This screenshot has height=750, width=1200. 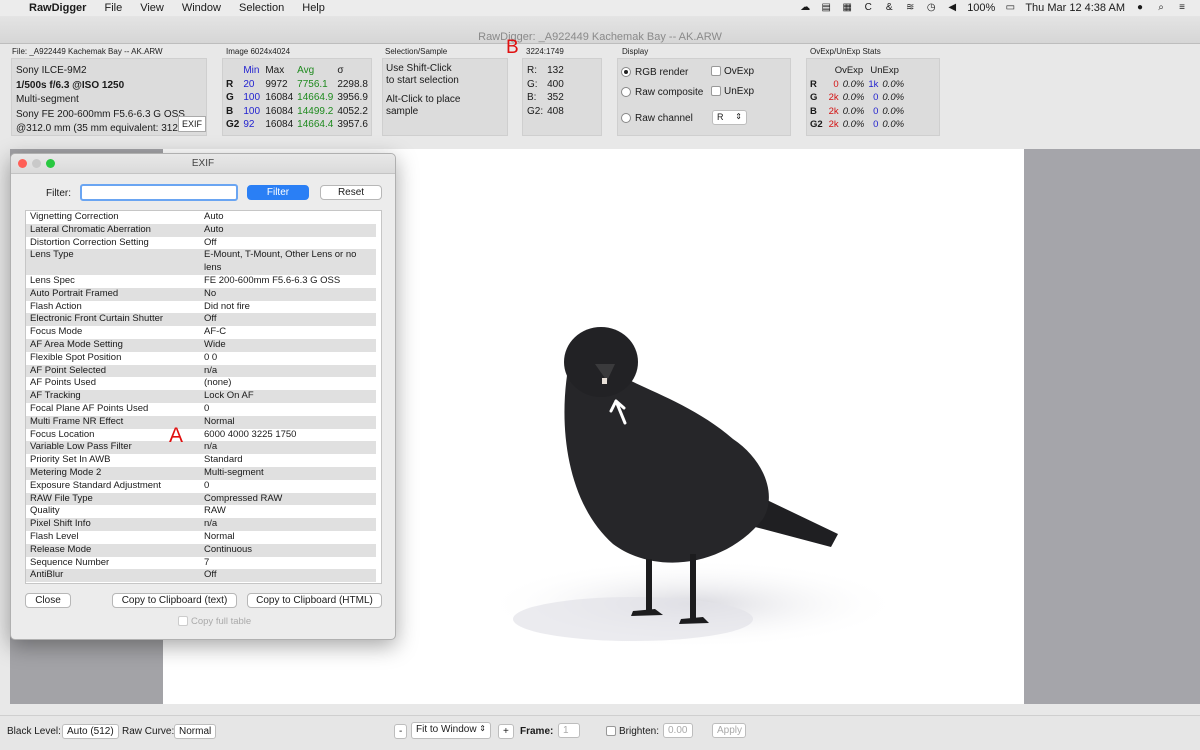 What do you see at coordinates (113, 396) in the screenshot?
I see `exif-key: AF Tracking` at bounding box center [113, 396].